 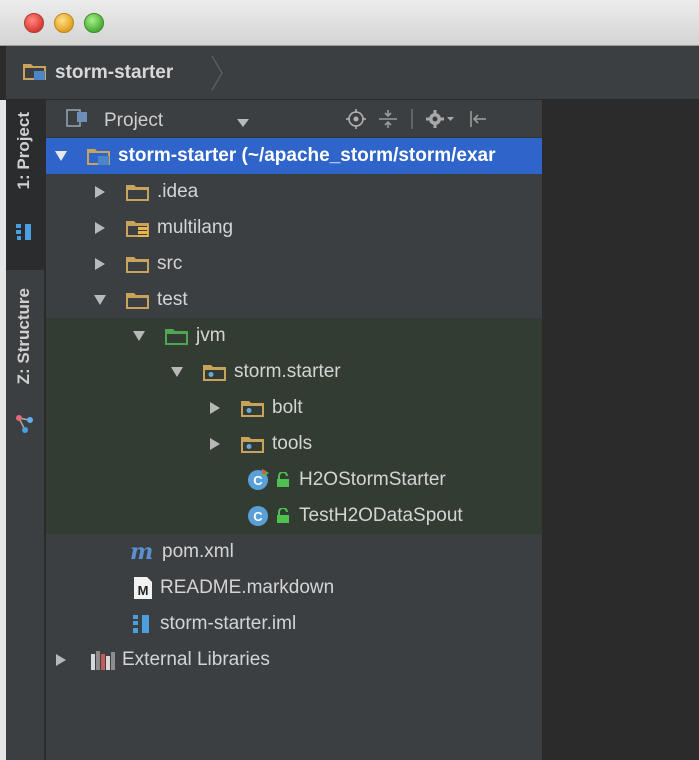 I want to click on svg-text: M, so click(x=143, y=590).